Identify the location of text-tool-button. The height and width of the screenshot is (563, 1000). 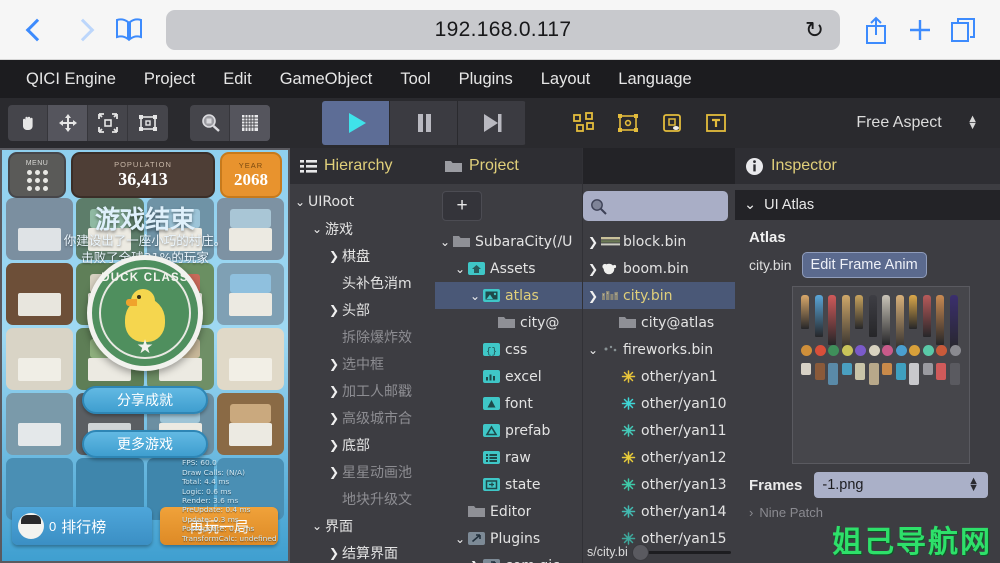
(716, 123).